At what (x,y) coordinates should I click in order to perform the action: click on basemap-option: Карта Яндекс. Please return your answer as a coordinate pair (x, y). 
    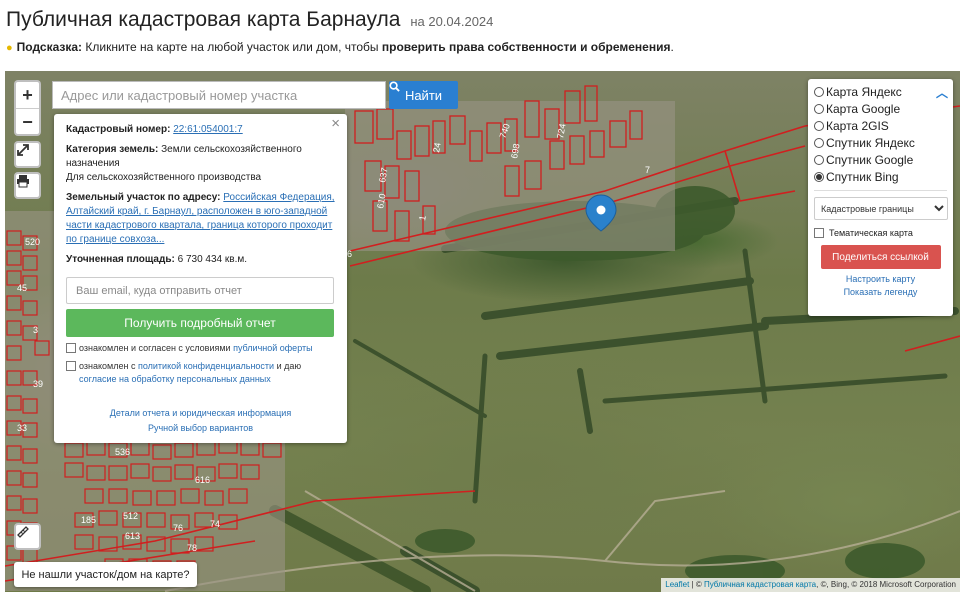
    Looking at the image, I should click on (880, 91).